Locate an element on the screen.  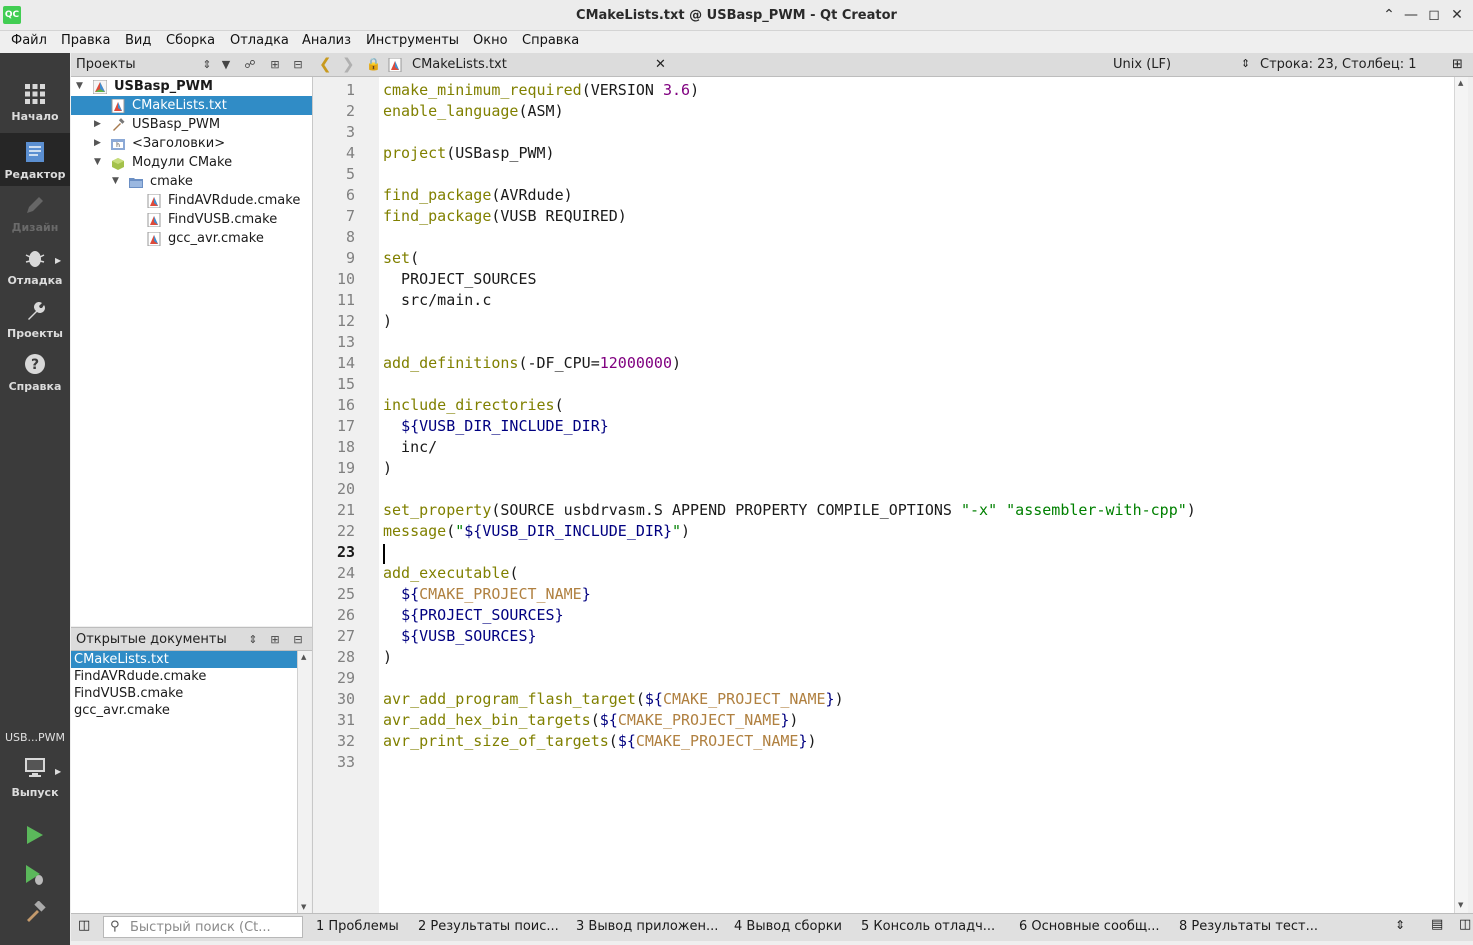
code-line: include_directories( is located at coordinates (473, 405).